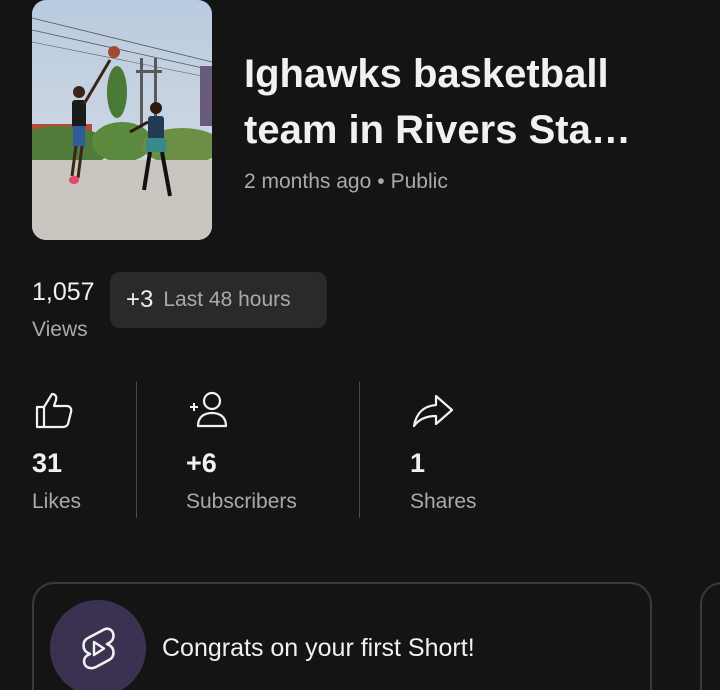 This screenshot has height=690, width=720. I want to click on shorts-badge, so click(98, 645).